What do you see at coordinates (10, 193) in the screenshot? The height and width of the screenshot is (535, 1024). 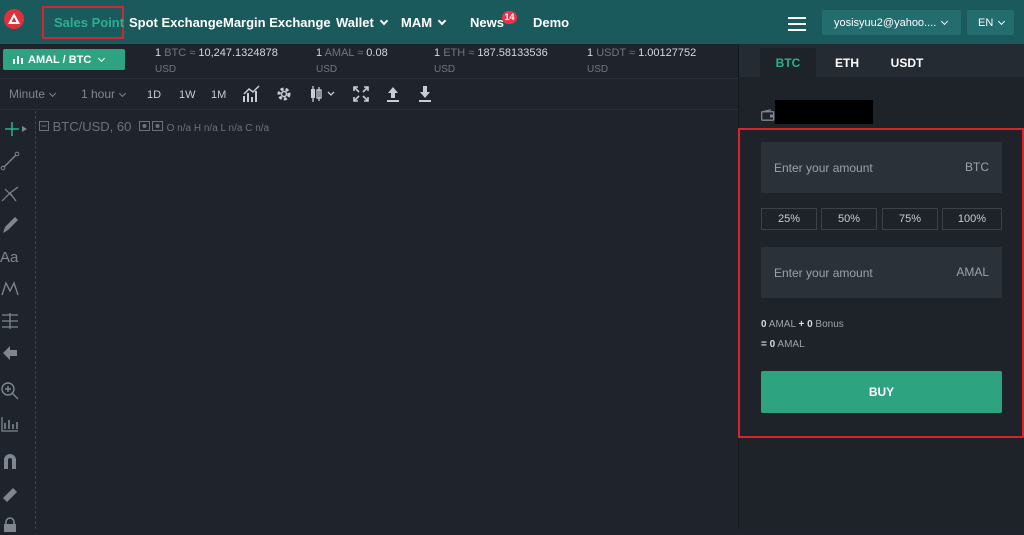 I see `pitchfork-icon` at bounding box center [10, 193].